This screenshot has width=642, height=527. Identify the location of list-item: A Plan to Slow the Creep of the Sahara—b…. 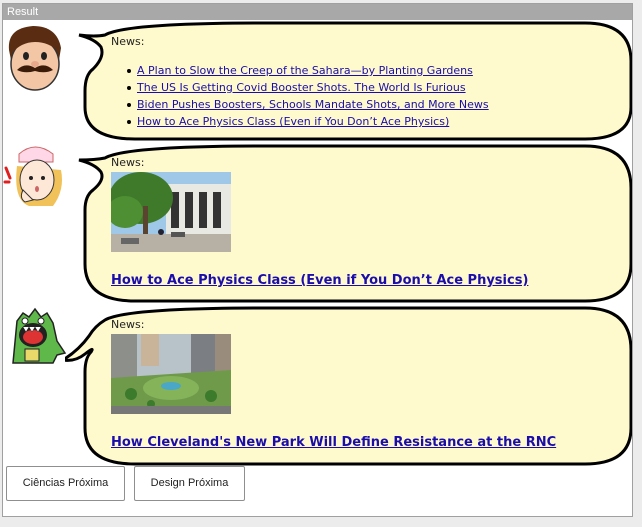
(308, 70).